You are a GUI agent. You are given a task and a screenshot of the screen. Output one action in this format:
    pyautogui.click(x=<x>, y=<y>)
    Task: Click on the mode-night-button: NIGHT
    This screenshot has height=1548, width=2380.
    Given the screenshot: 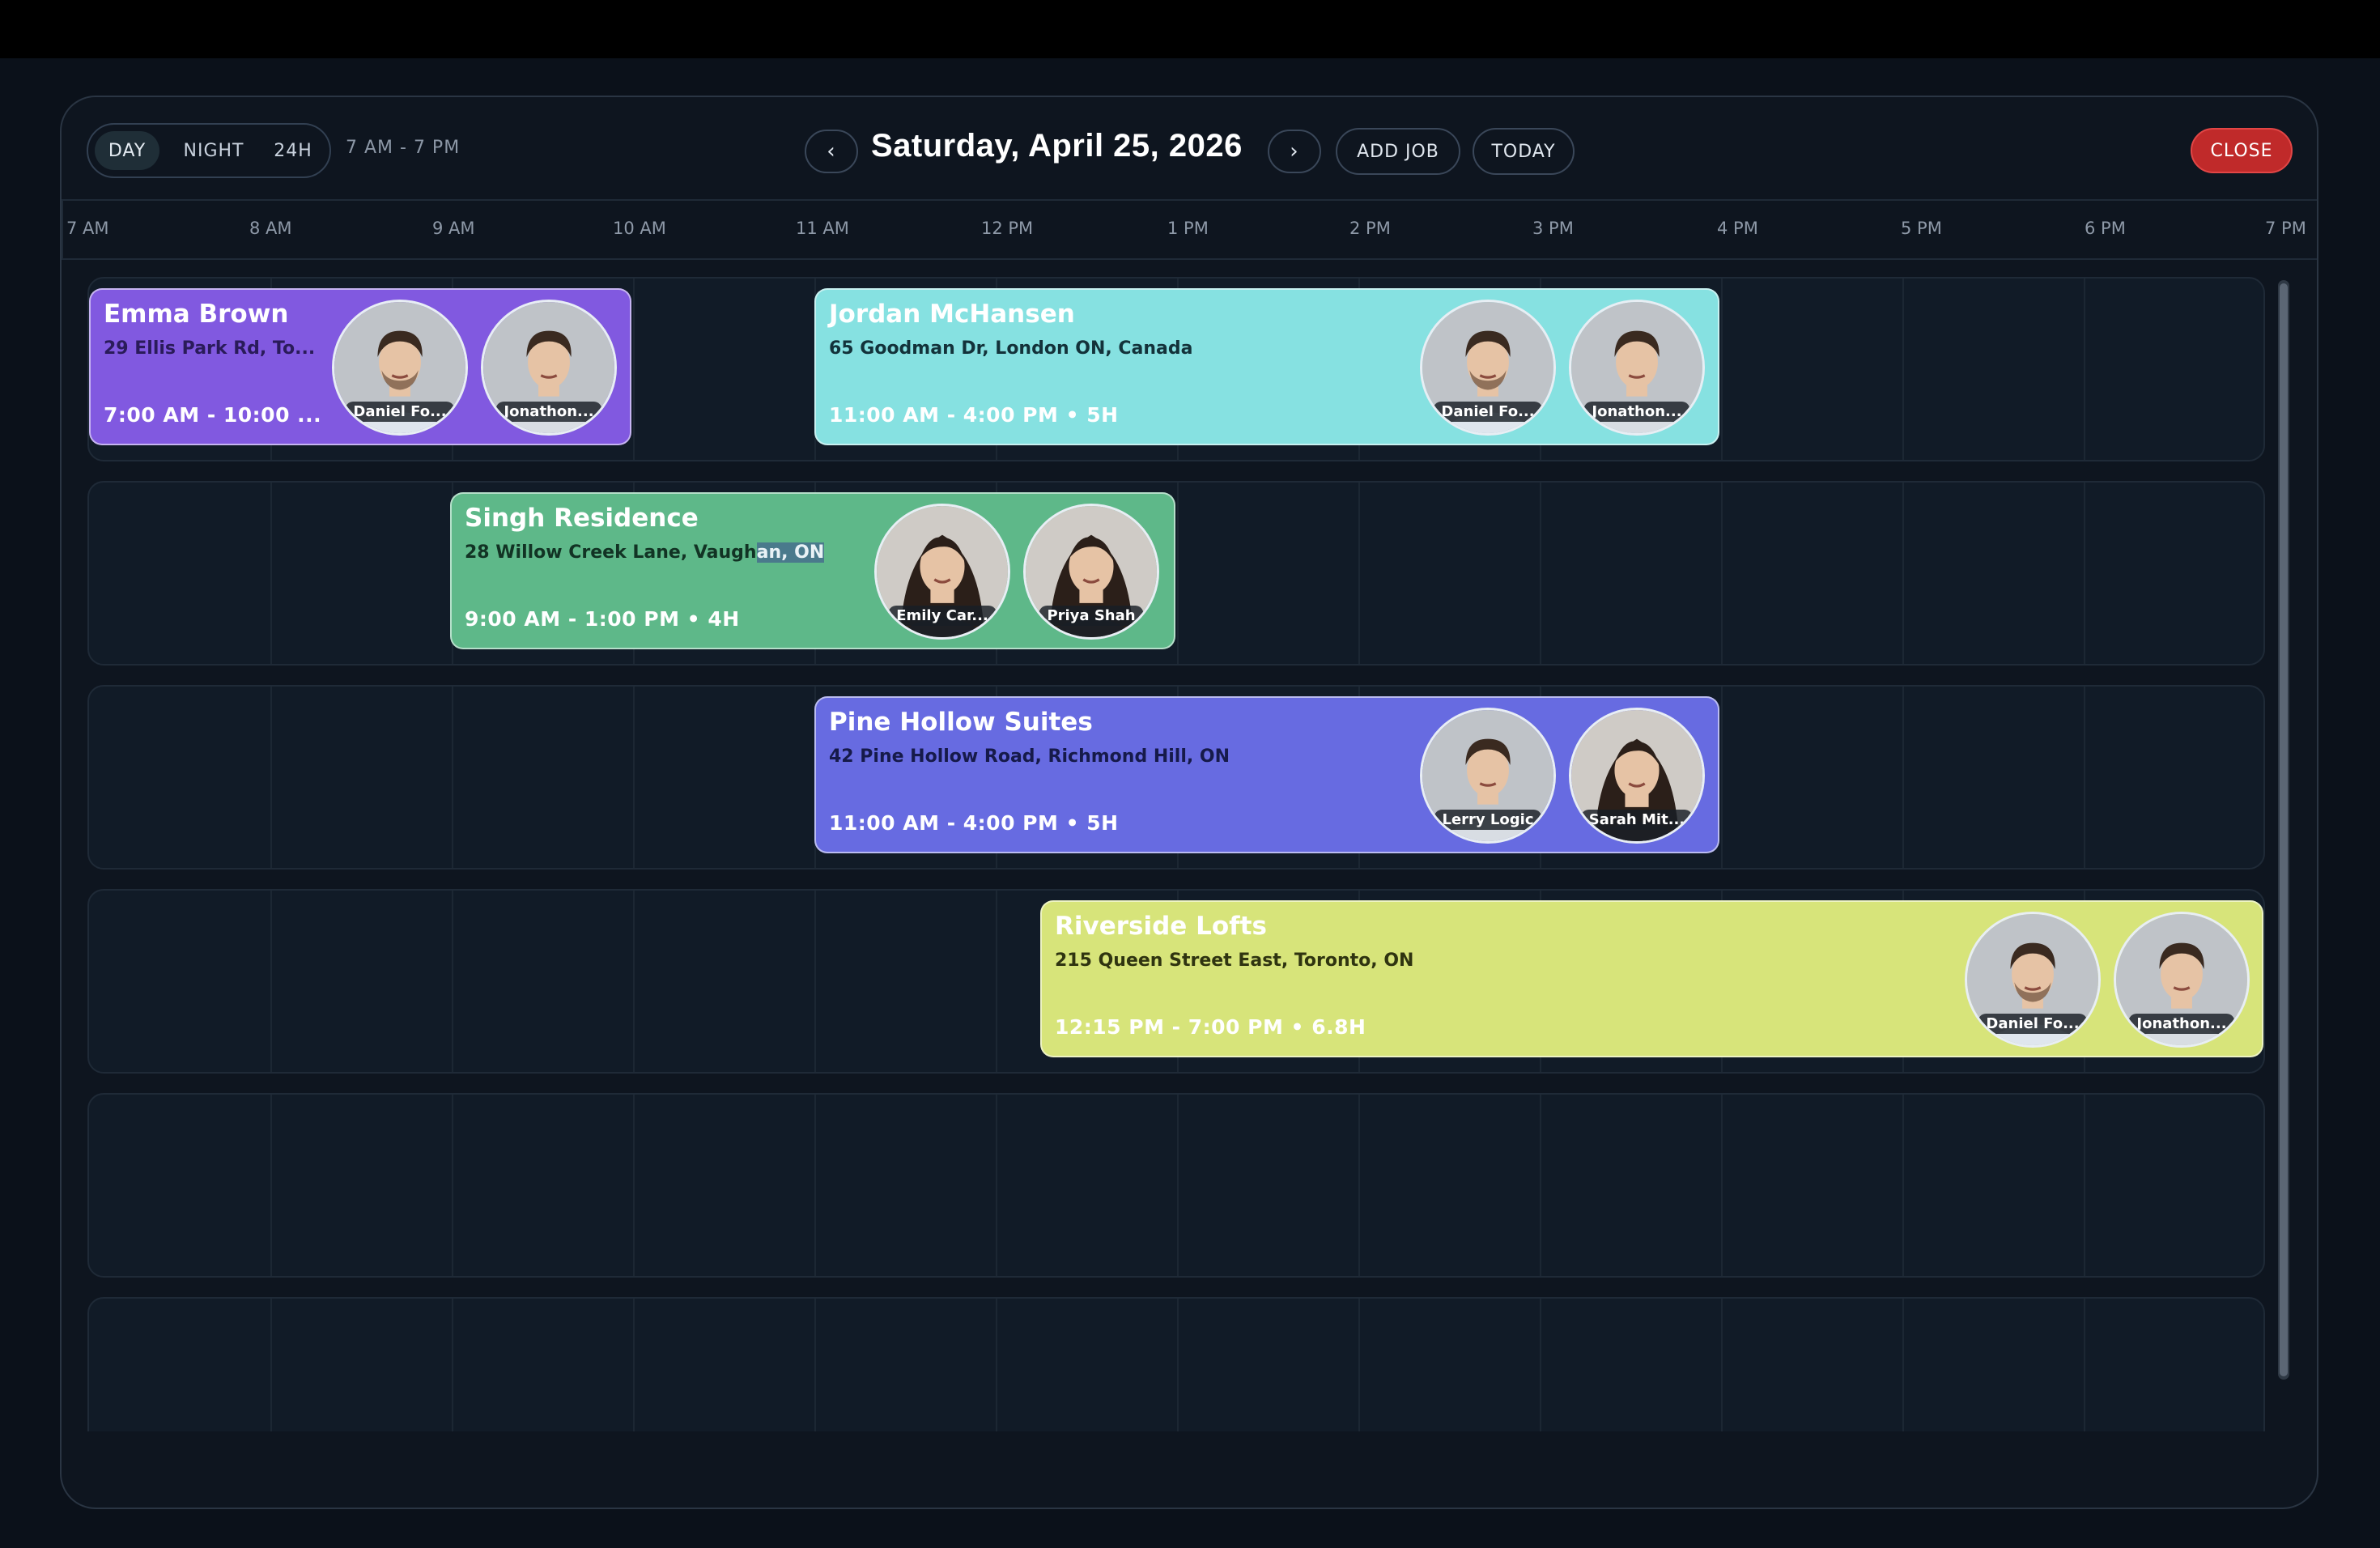 What is the action you would take?
    pyautogui.click(x=213, y=150)
    